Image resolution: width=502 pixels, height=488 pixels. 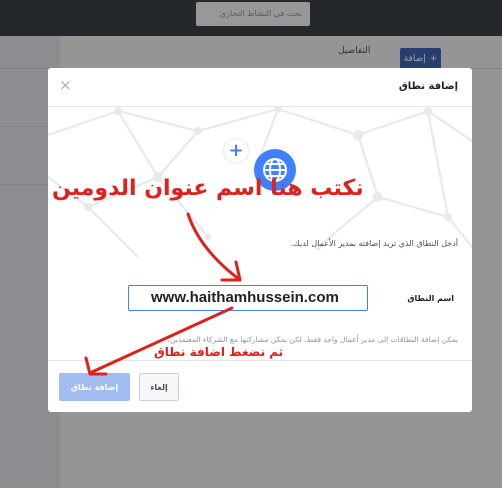 I want to click on arrow-to-add-button, so click(x=162, y=340).